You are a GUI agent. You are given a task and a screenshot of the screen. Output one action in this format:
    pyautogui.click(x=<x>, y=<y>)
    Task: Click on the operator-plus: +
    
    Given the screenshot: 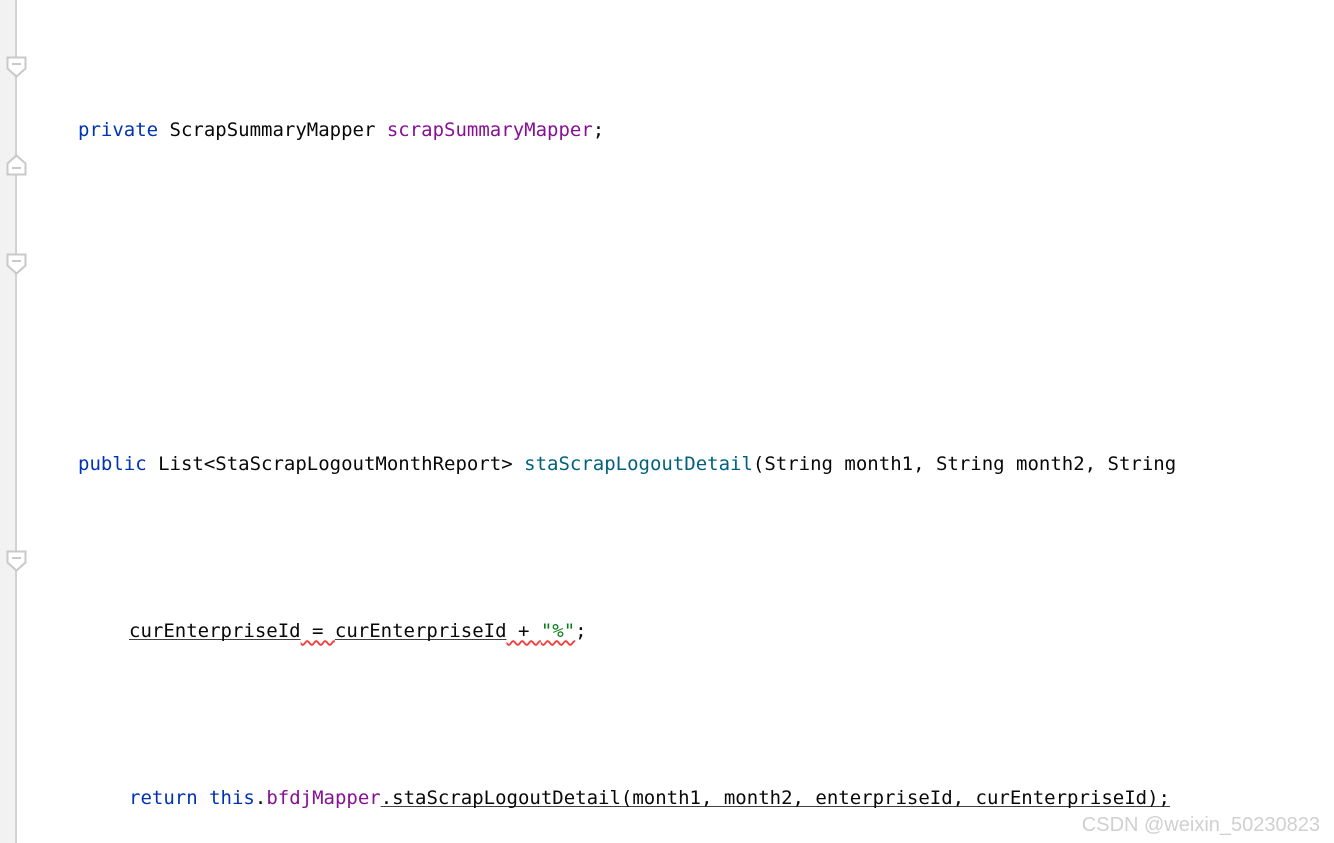 What is the action you would take?
    pyautogui.click(x=523, y=630)
    